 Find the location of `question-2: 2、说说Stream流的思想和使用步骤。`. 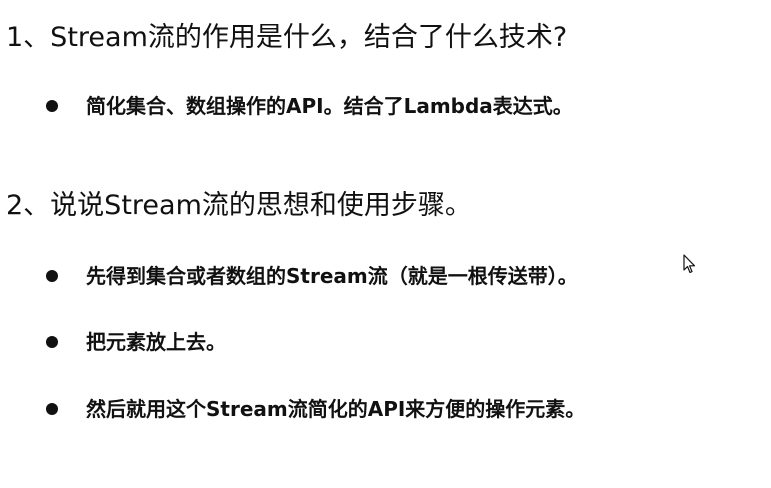

question-2: 2、说说Stream流的思想和使用步骤。 is located at coordinates (239, 205).